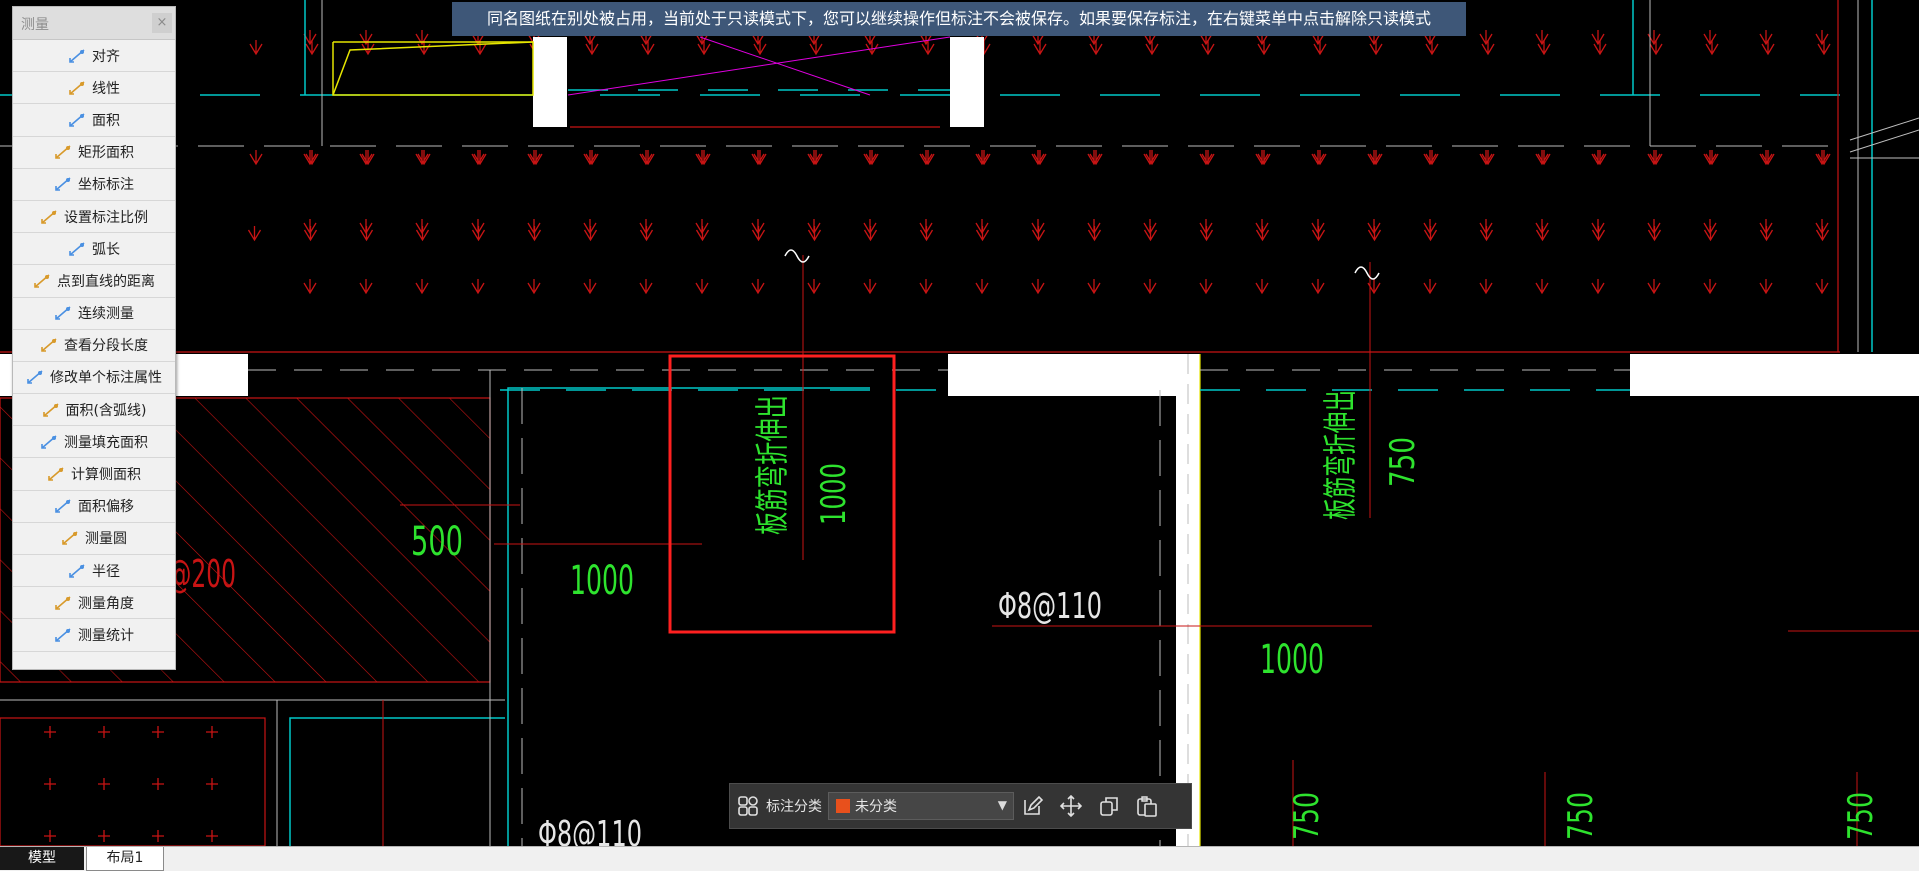  I want to click on align-measure-icon, so click(77, 56).